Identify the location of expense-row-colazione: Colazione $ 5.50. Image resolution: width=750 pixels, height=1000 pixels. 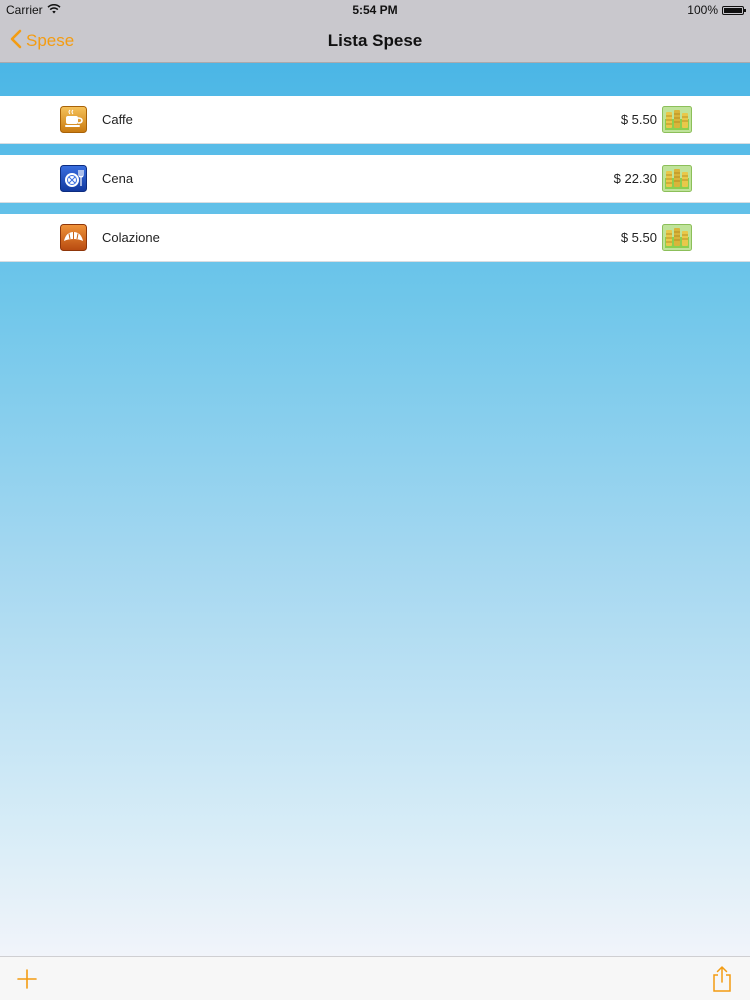
(375, 238).